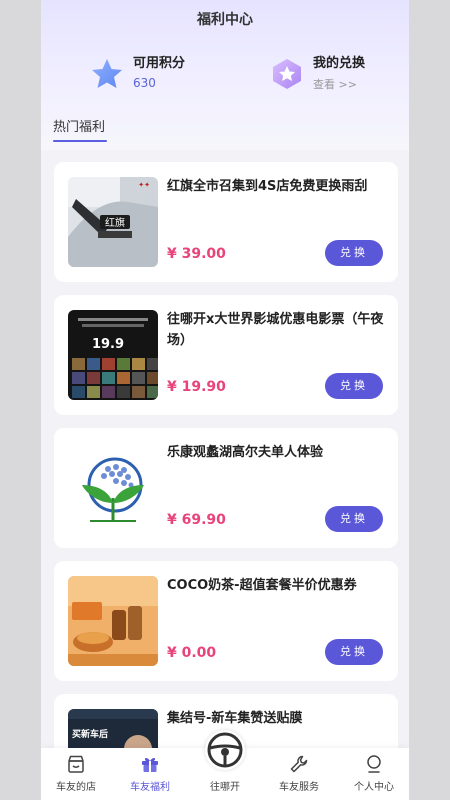 This screenshot has height=800, width=450. Describe the element at coordinates (80, 141) in the screenshot. I see `tab-active-indicator` at that location.